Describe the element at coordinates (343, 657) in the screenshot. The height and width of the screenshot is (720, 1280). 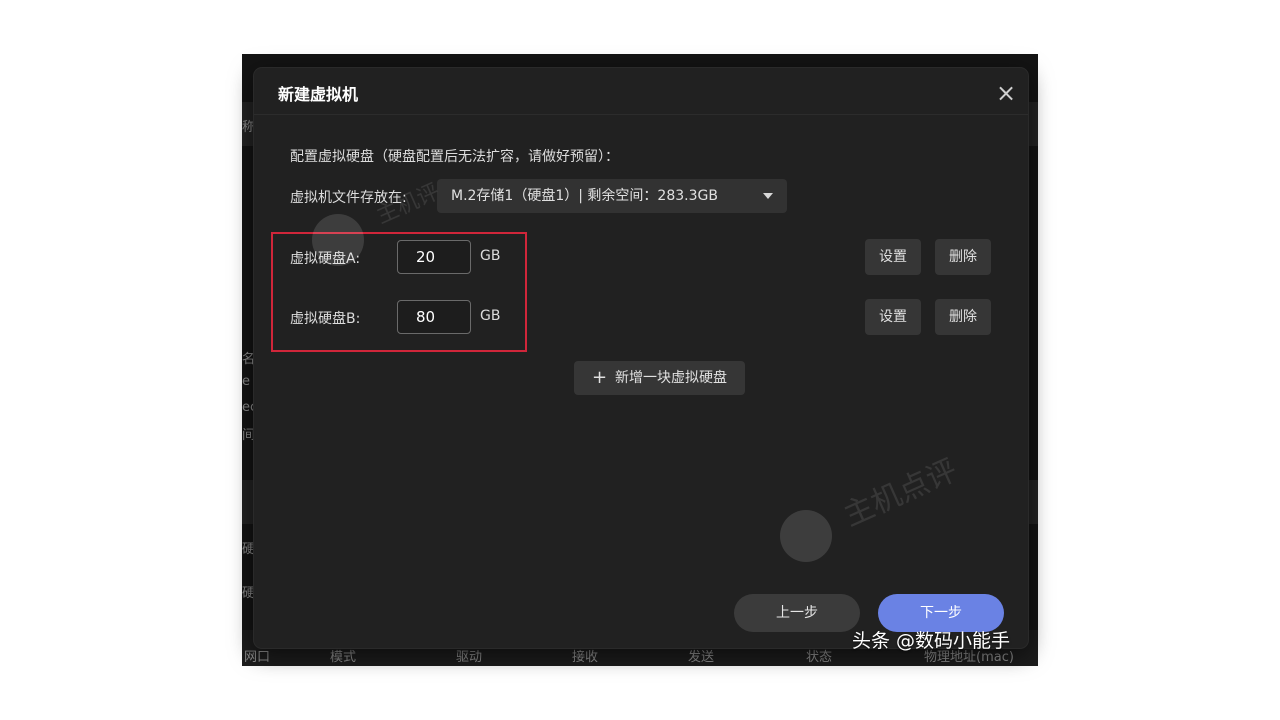
I see `bg-col-mode: 模式` at that location.